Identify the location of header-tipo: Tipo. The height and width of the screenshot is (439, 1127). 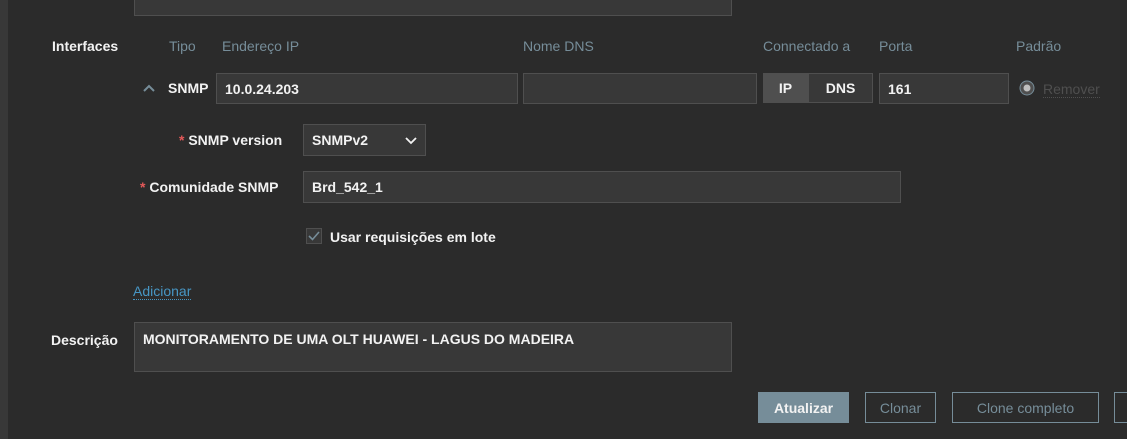
(182, 46).